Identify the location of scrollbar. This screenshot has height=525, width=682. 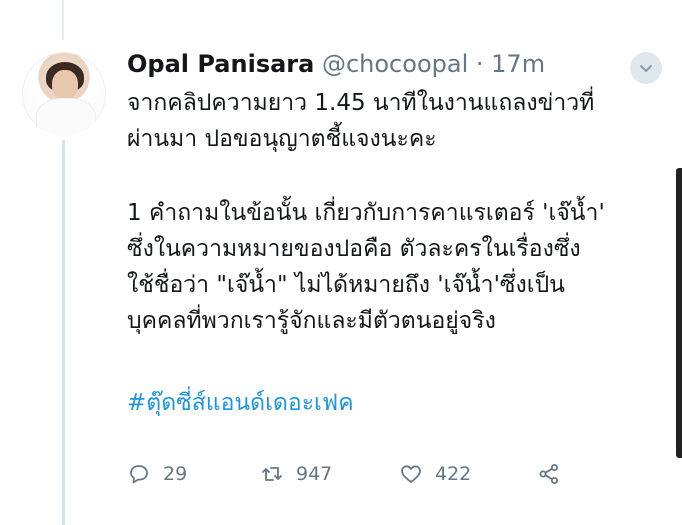
(679, 313).